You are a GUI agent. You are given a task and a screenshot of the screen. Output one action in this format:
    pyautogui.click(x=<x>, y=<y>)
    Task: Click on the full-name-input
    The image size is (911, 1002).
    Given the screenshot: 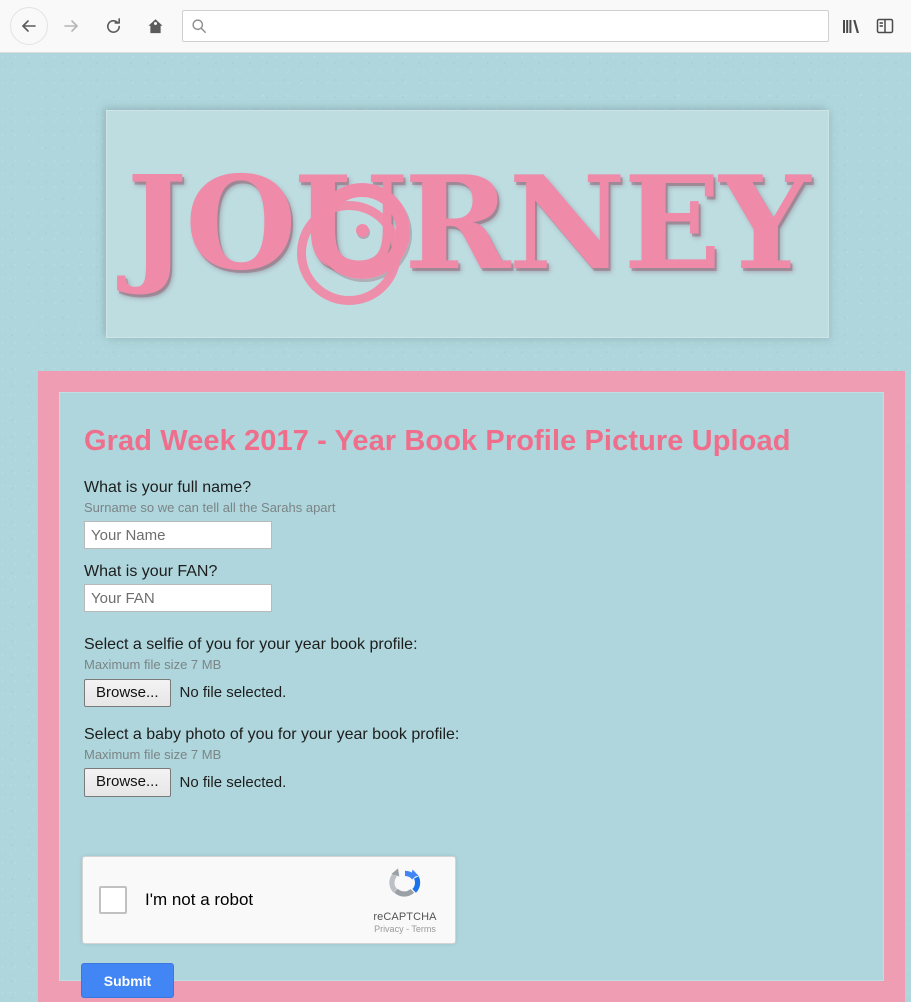 What is the action you would take?
    pyautogui.click(x=178, y=535)
    